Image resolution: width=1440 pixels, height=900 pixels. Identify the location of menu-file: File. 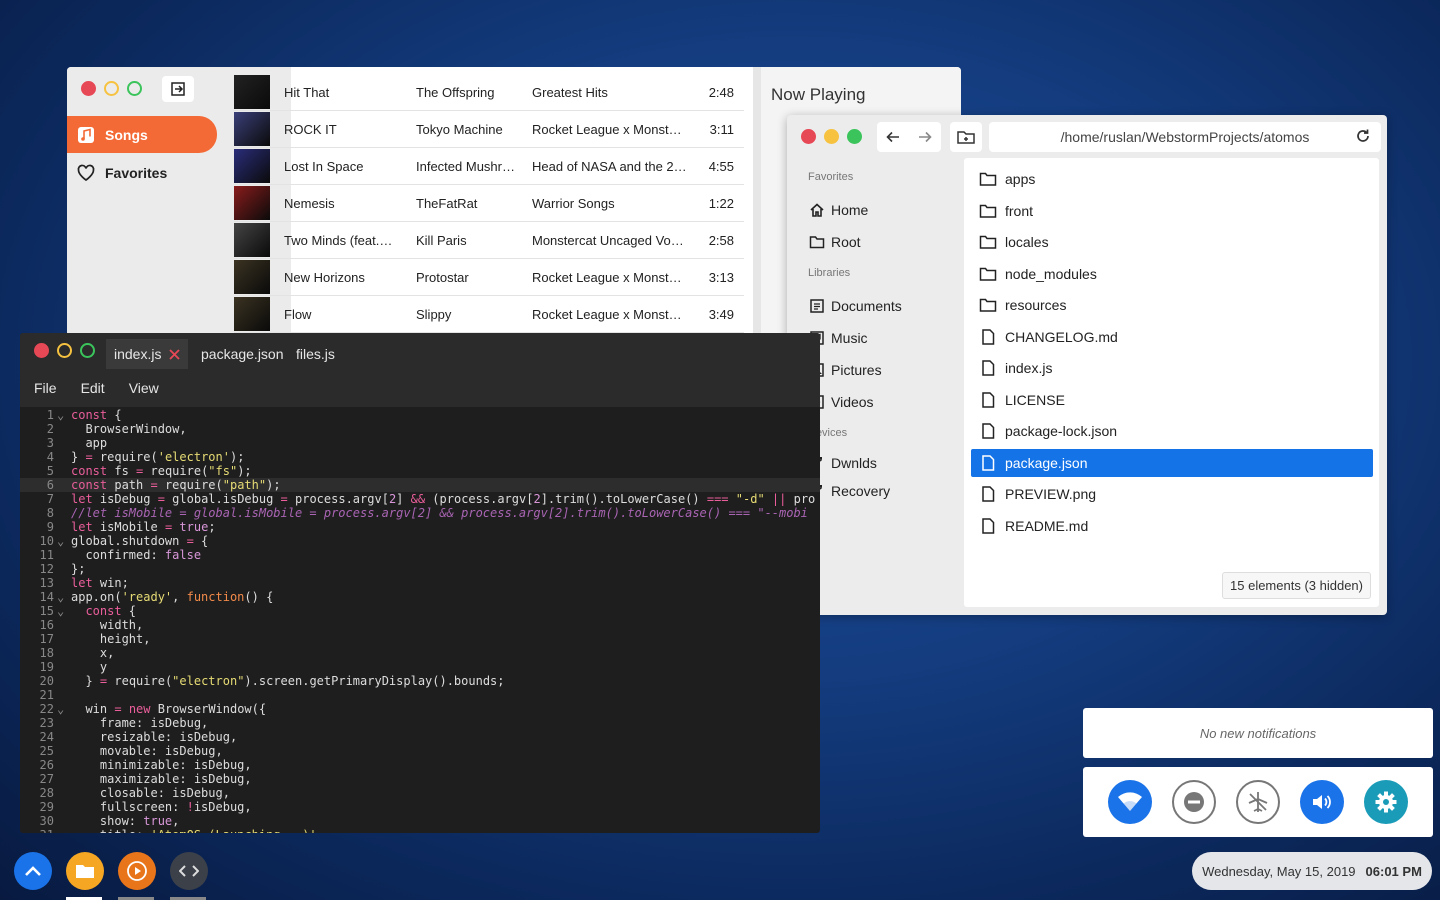
(45, 388).